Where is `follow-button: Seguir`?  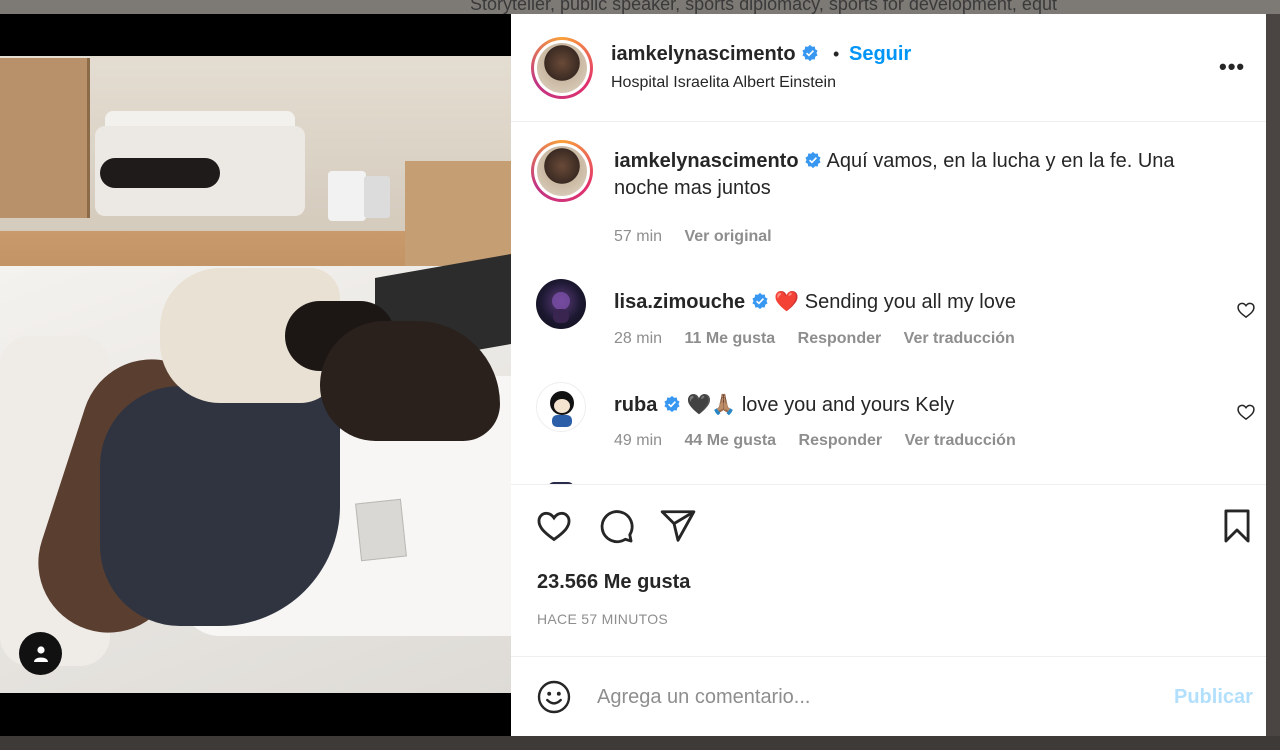
follow-button: Seguir is located at coordinates (880, 54).